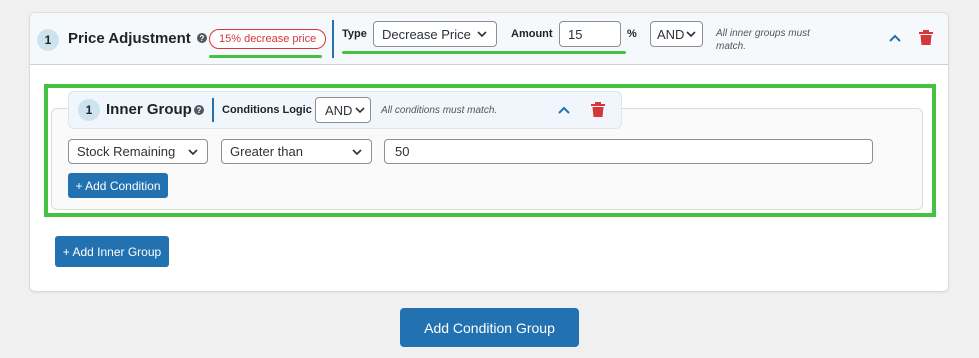 This screenshot has height=358, width=979. I want to click on add-inner-group-button: + Add Inner Group, so click(112, 251).